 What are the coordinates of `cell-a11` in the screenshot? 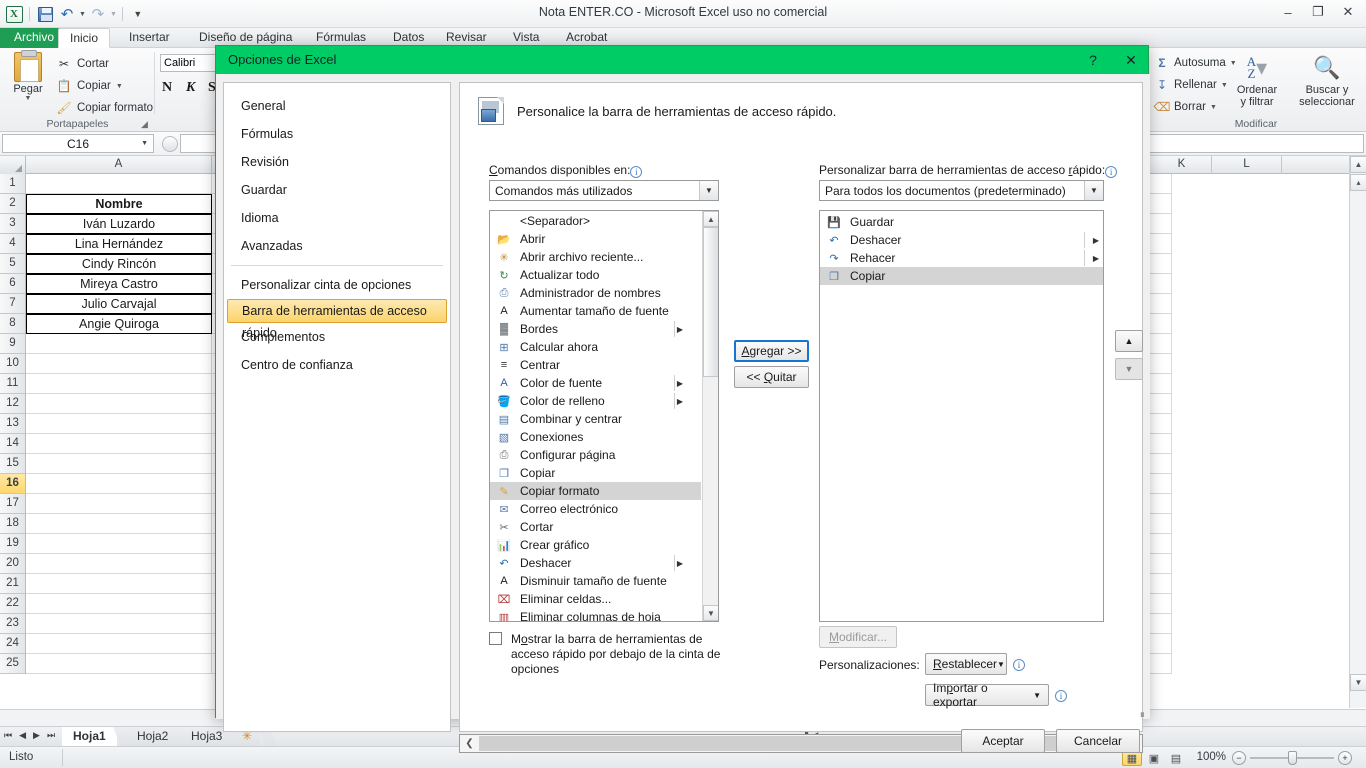 It's located at (119, 384).